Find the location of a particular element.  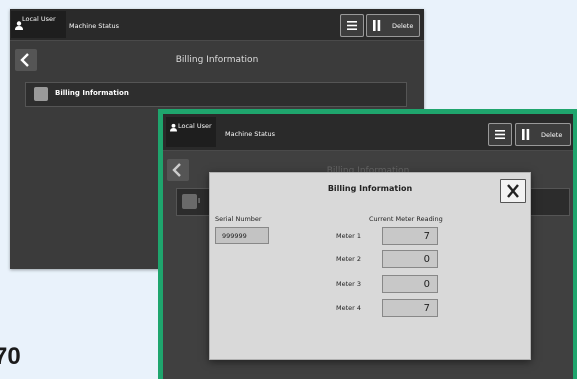

close-button is located at coordinates (513, 191).